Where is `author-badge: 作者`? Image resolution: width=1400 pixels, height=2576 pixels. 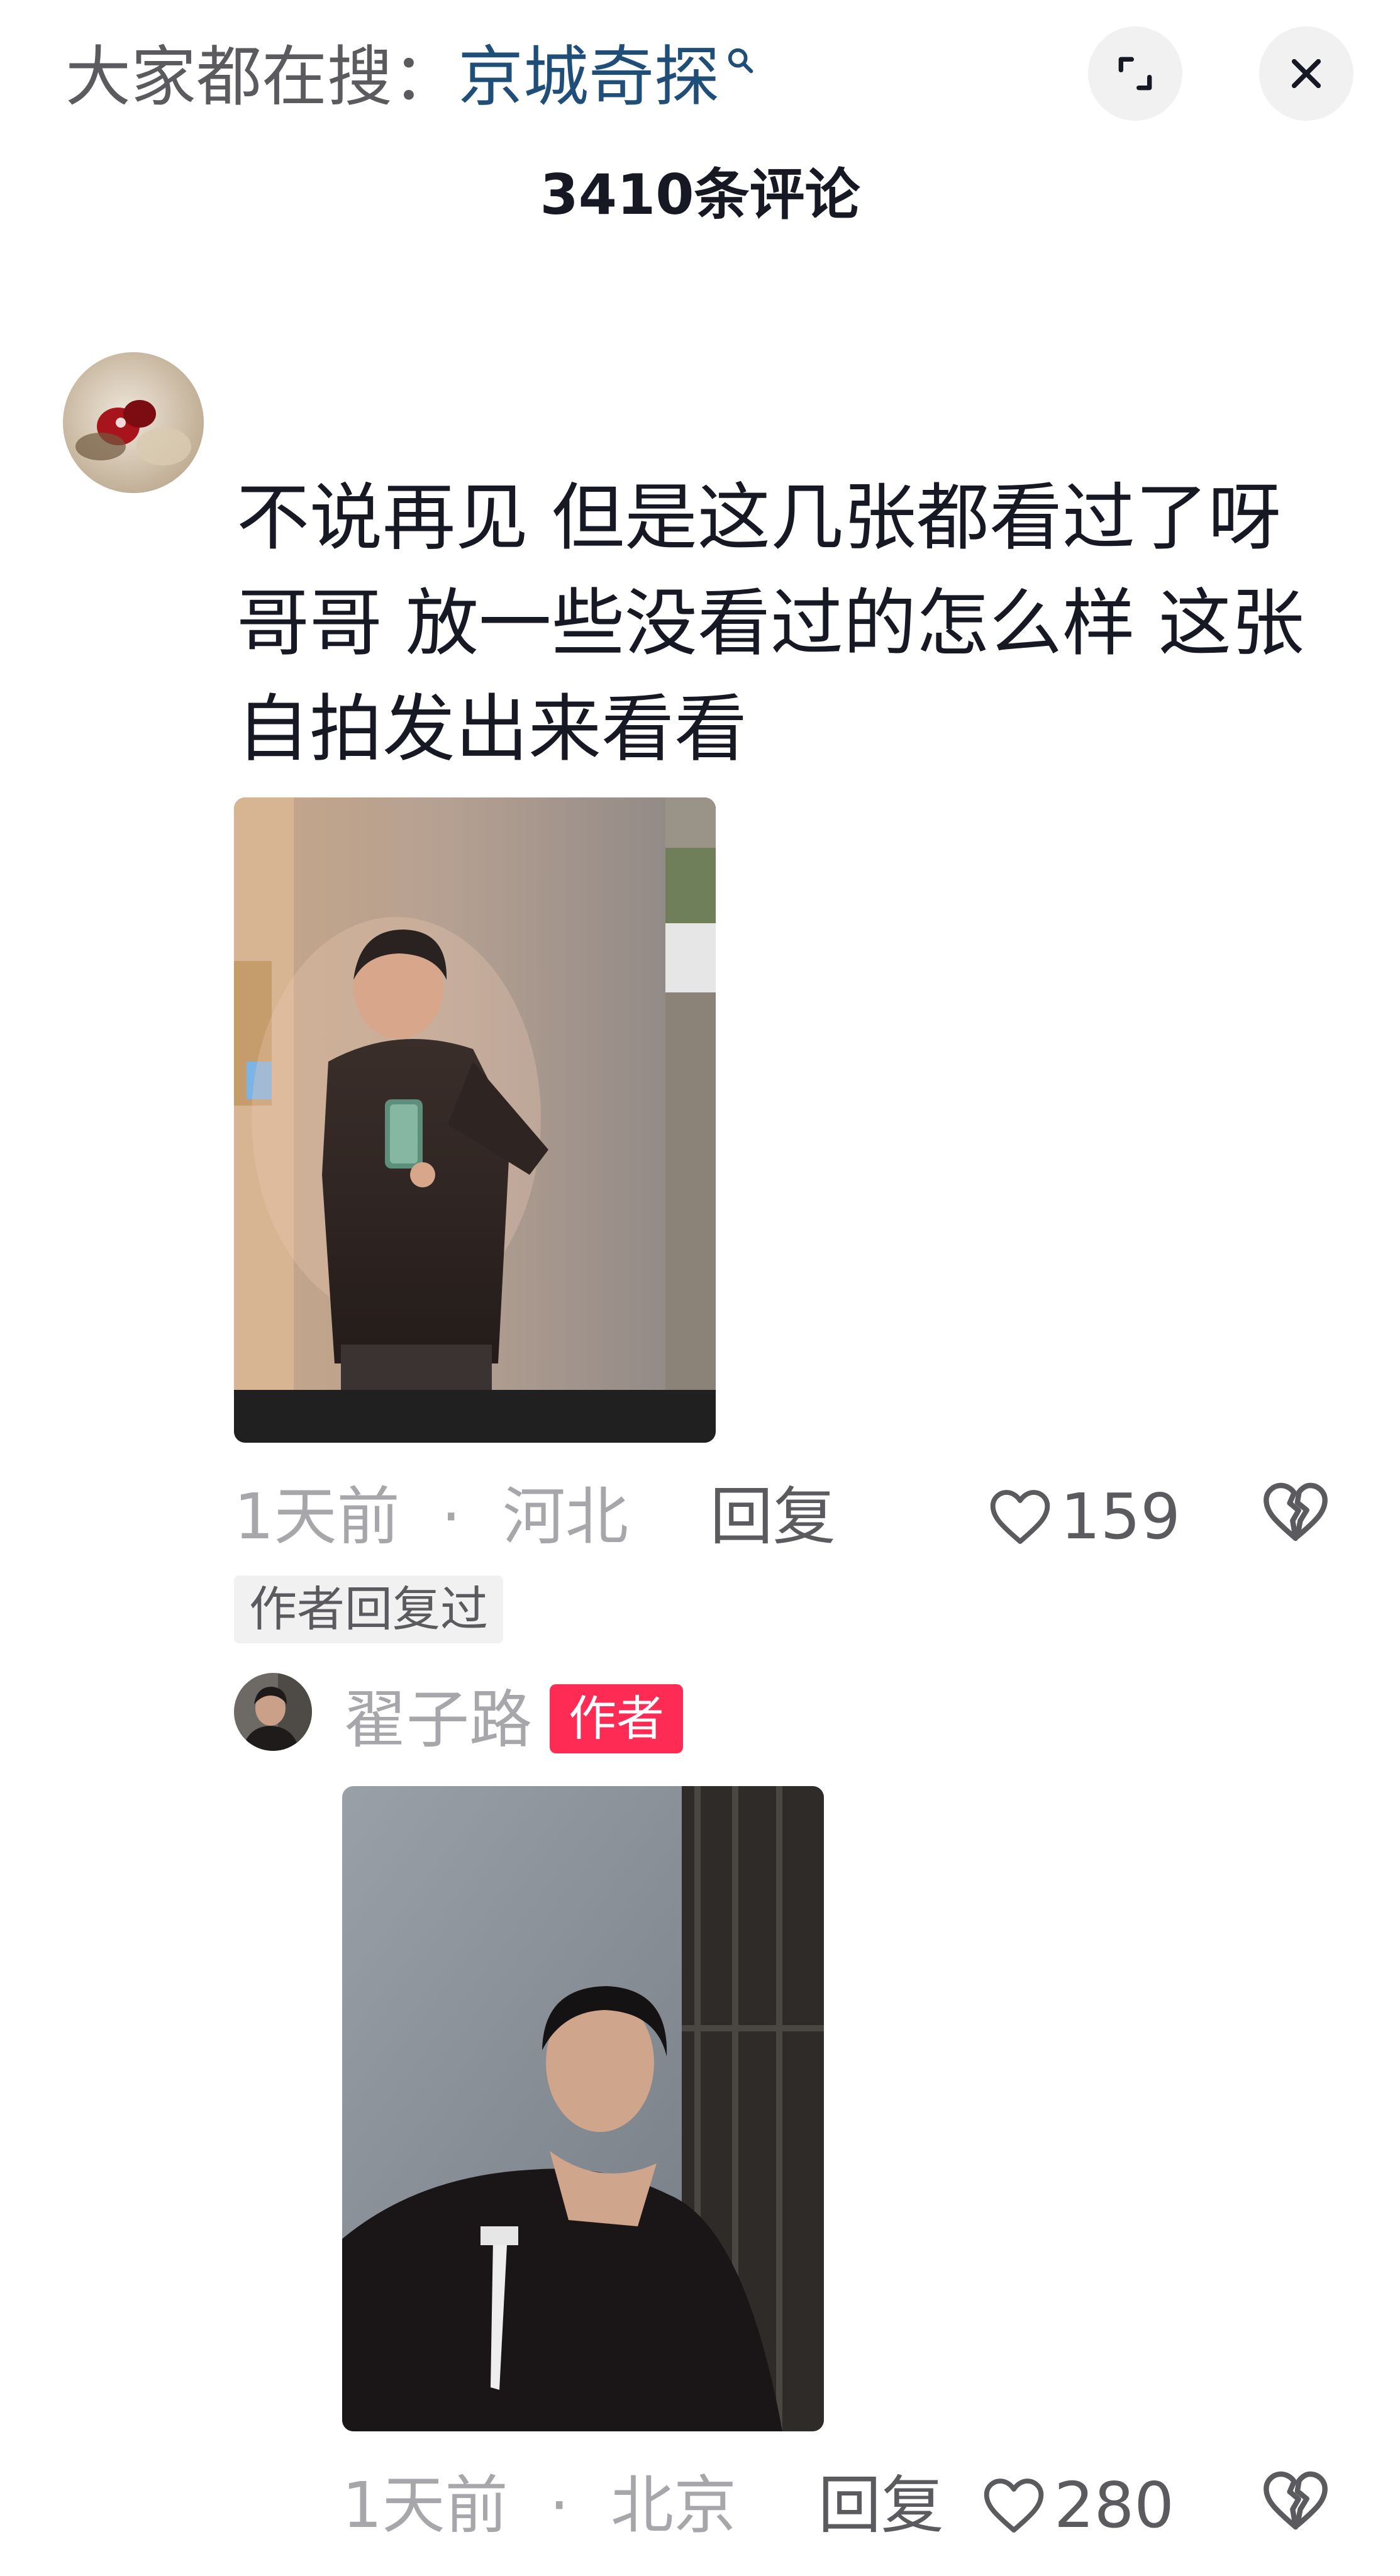
author-badge: 作者 is located at coordinates (616, 1718).